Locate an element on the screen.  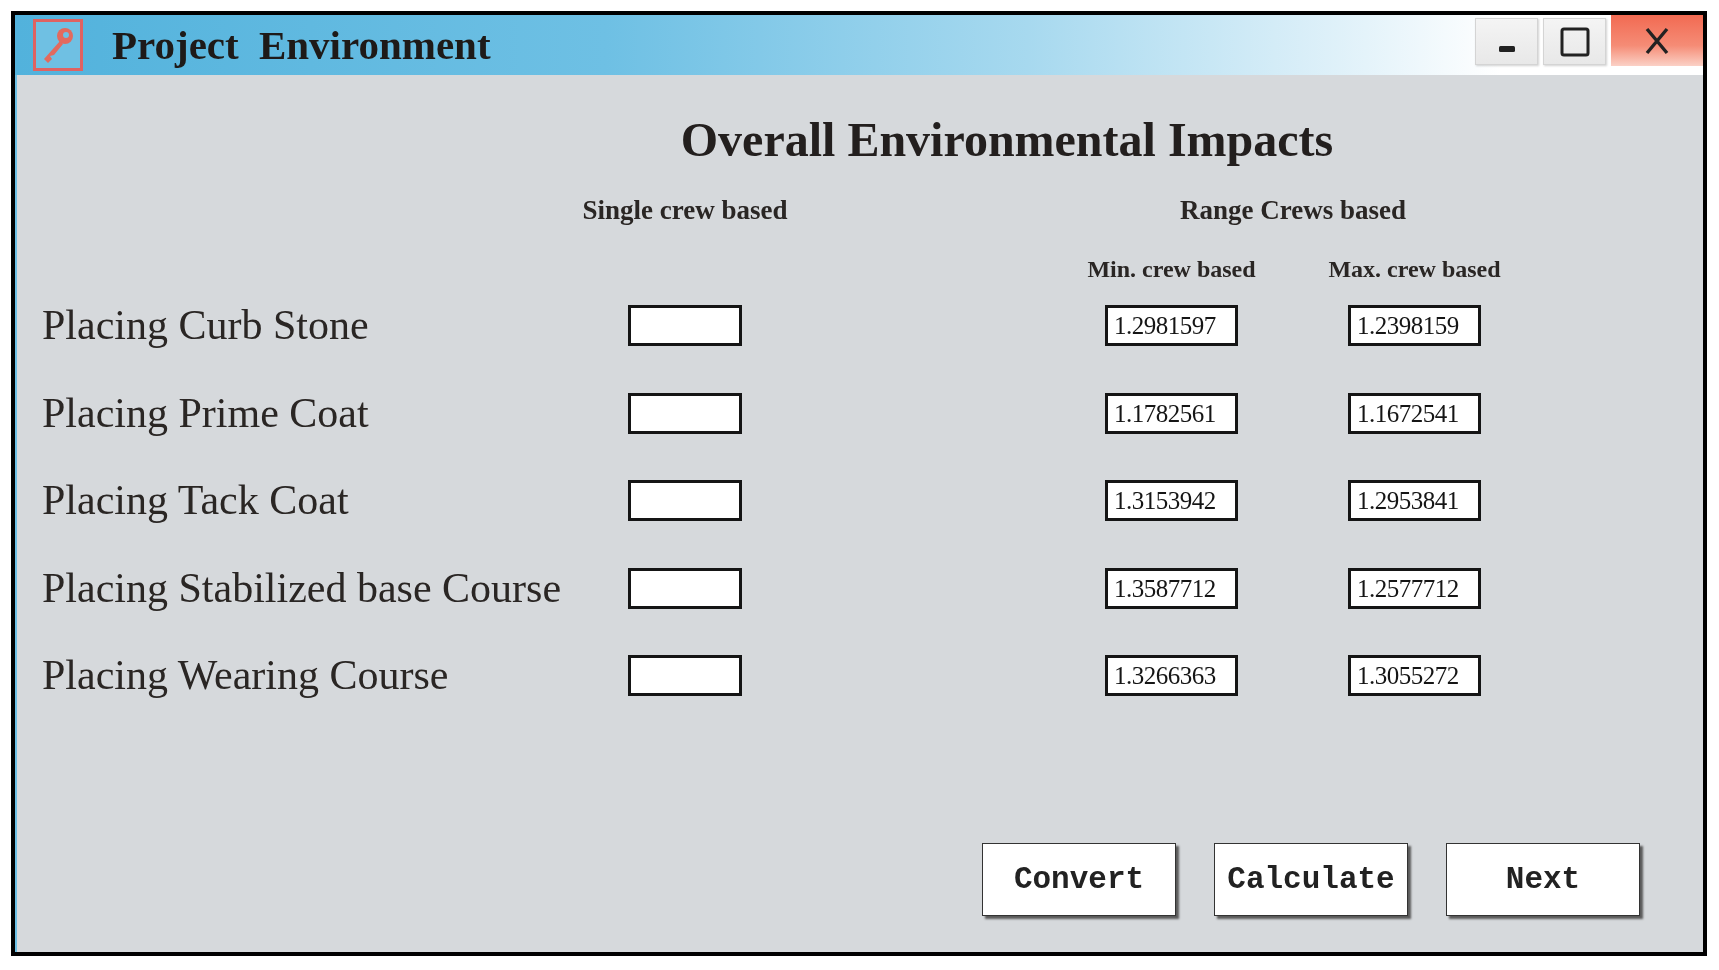
column-header: Range Crews based is located at coordinates (1293, 210).